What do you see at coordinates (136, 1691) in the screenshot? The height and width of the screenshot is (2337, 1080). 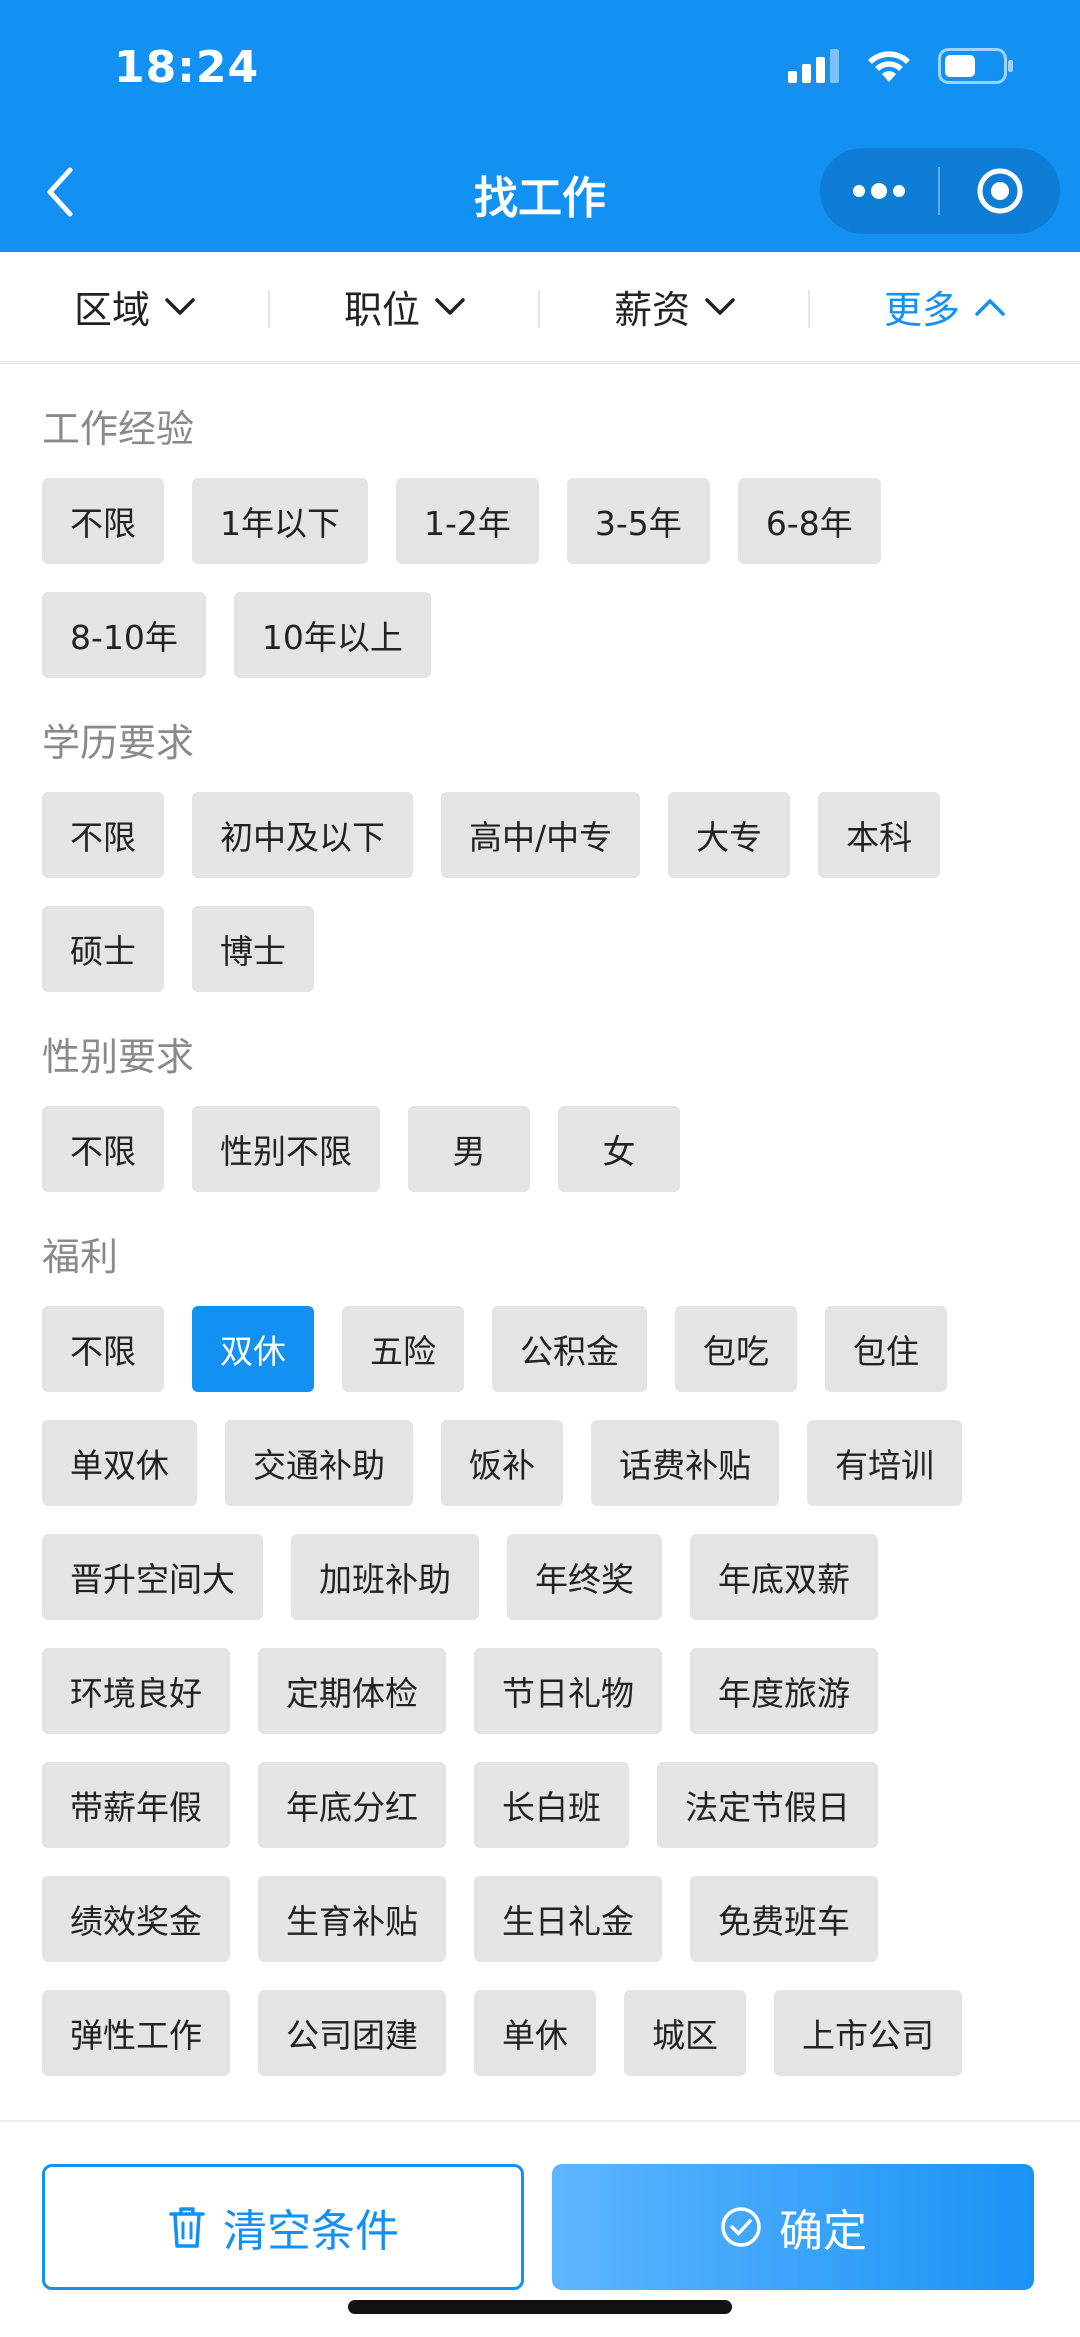 I see `filter-tag: 环境良好` at bounding box center [136, 1691].